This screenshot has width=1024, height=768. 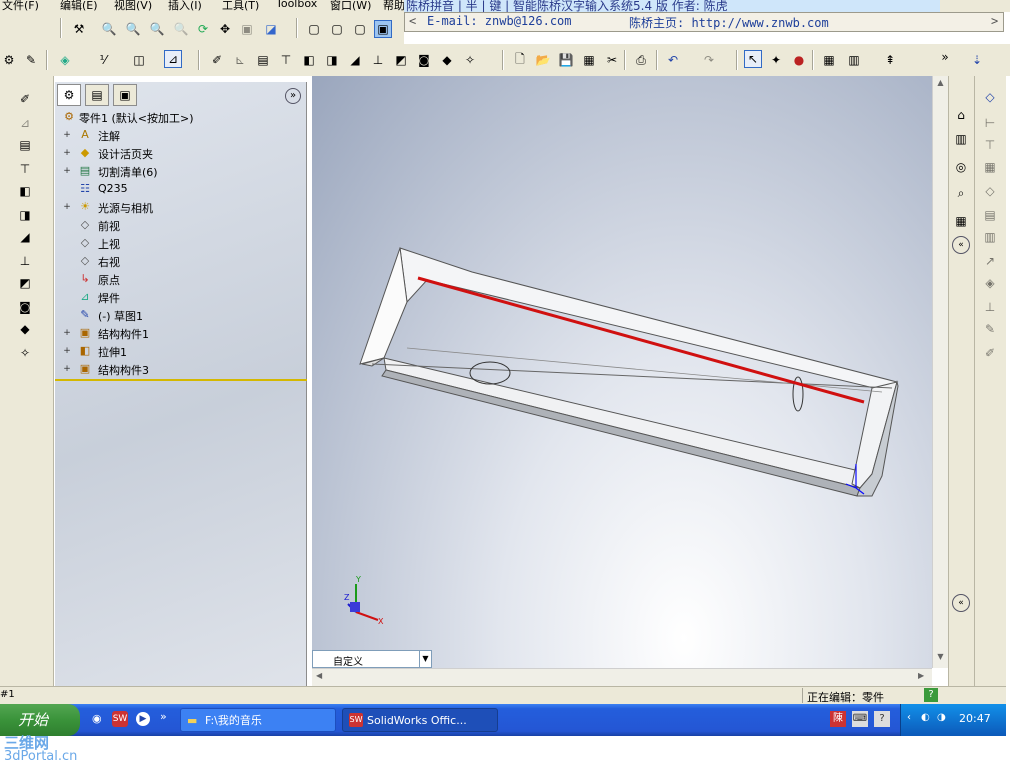 What do you see at coordinates (975, 6) in the screenshot?
I see `ime-status-icons` at bounding box center [975, 6].